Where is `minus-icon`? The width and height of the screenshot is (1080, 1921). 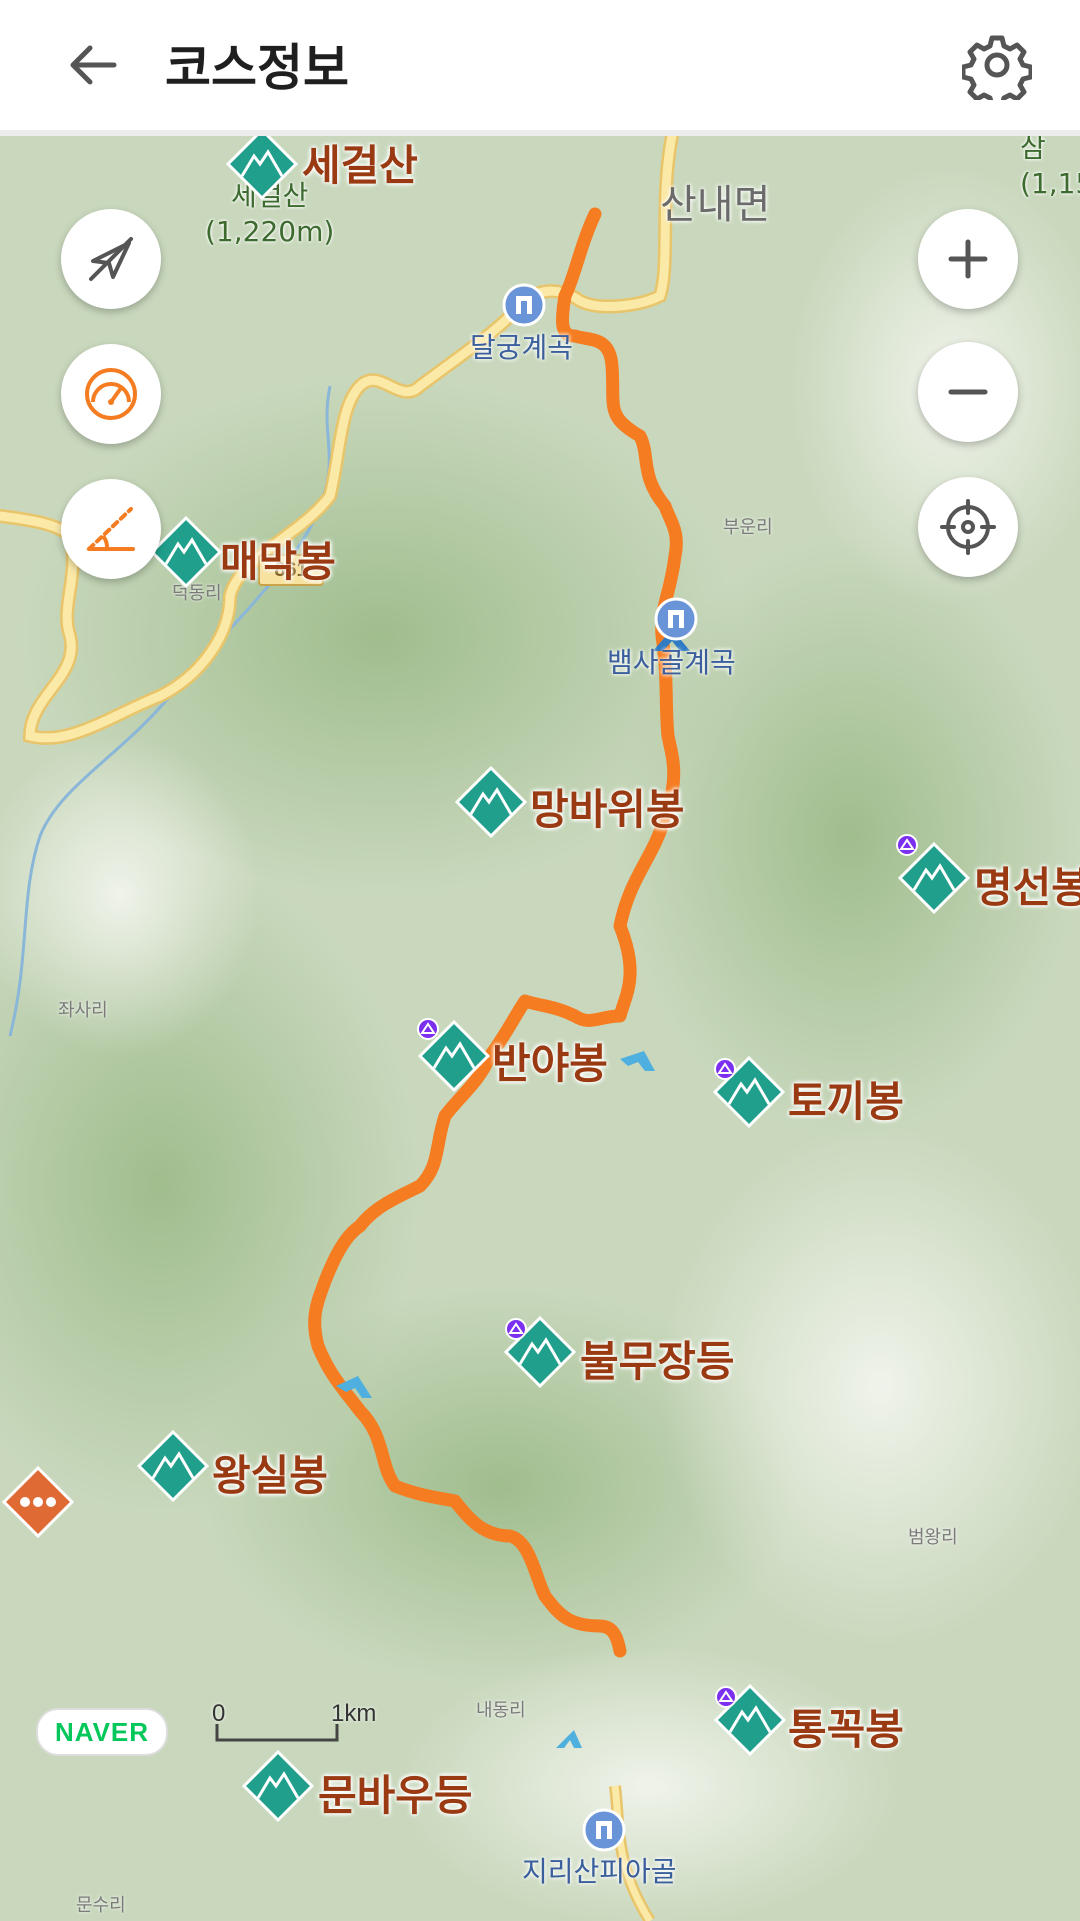 minus-icon is located at coordinates (968, 392).